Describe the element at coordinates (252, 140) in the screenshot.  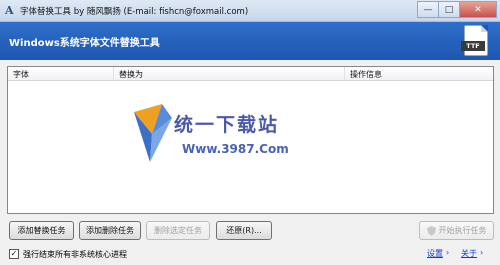
I see `watermark: 统一下载站 Www.3987.Com` at that location.